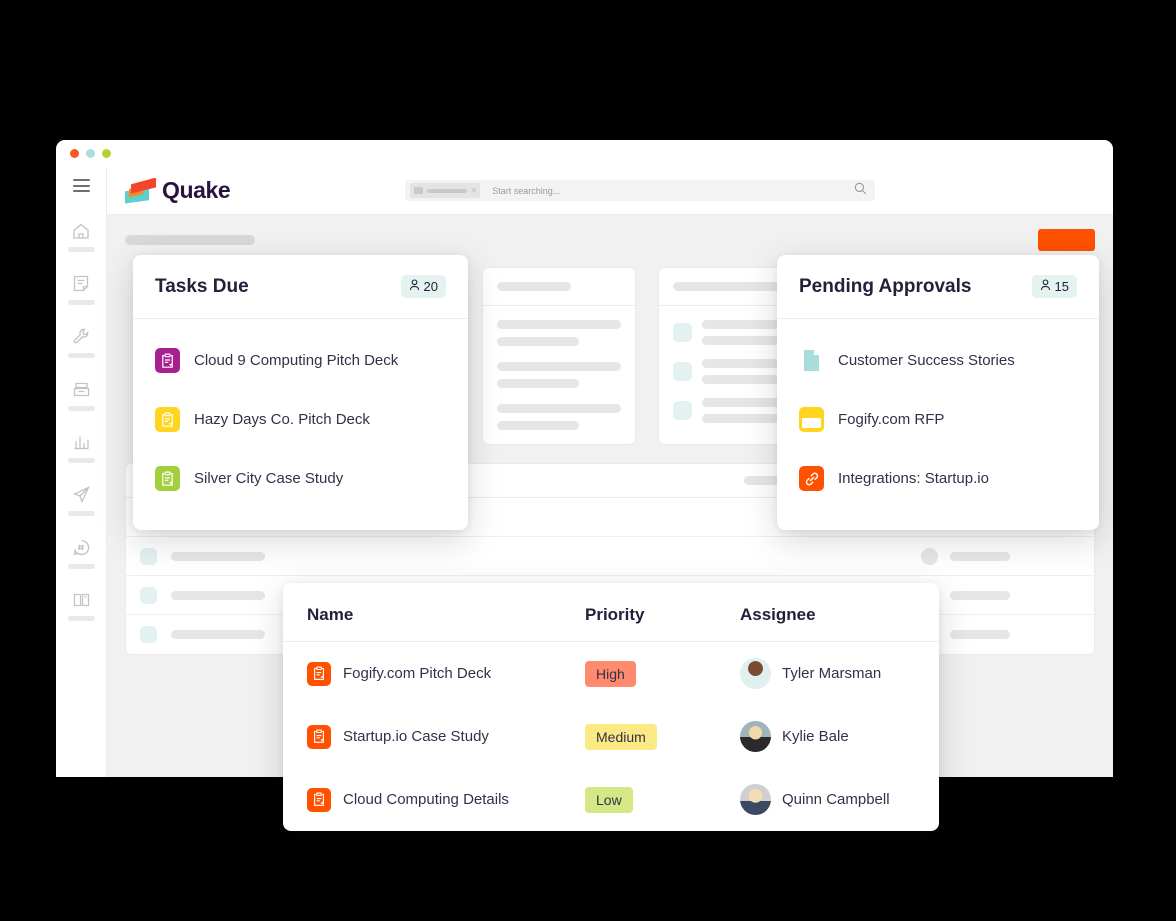  What do you see at coordinates (426, 799) in the screenshot?
I see `row-name-label: Cloud Computing Details` at bounding box center [426, 799].